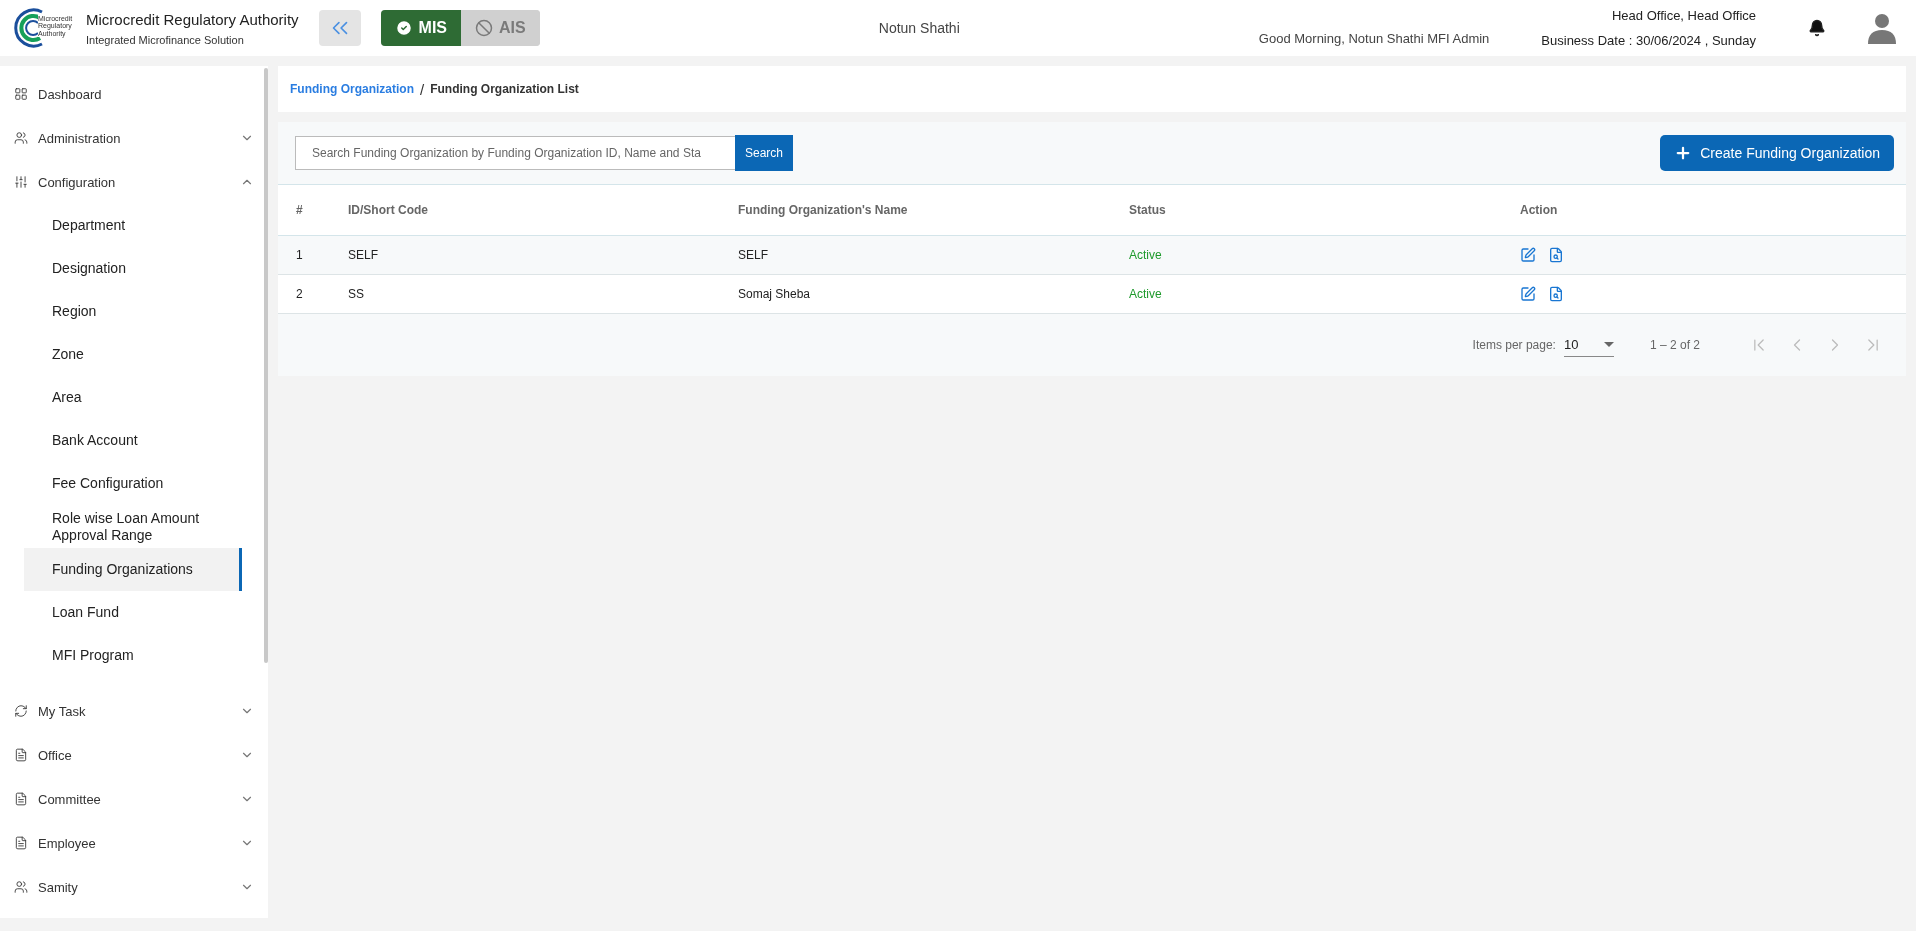 The height and width of the screenshot is (931, 1916). Describe the element at coordinates (339, 28) in the screenshot. I see `collapse-sidebar-button` at that location.